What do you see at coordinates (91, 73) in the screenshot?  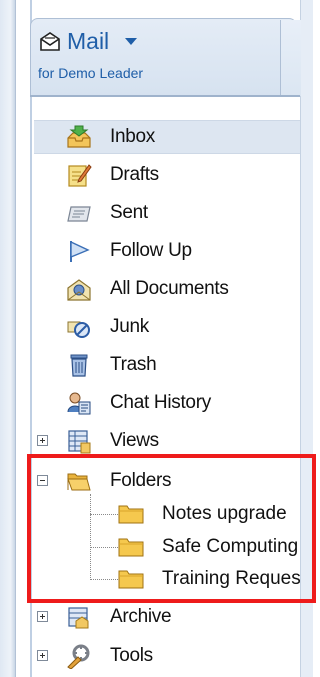 I see `app-subtitle: for Demo Leader` at bounding box center [91, 73].